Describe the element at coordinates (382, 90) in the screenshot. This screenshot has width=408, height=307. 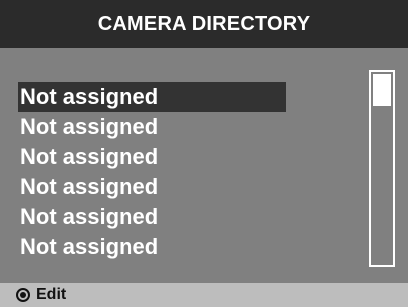
I see `scrollbar-thumb` at that location.